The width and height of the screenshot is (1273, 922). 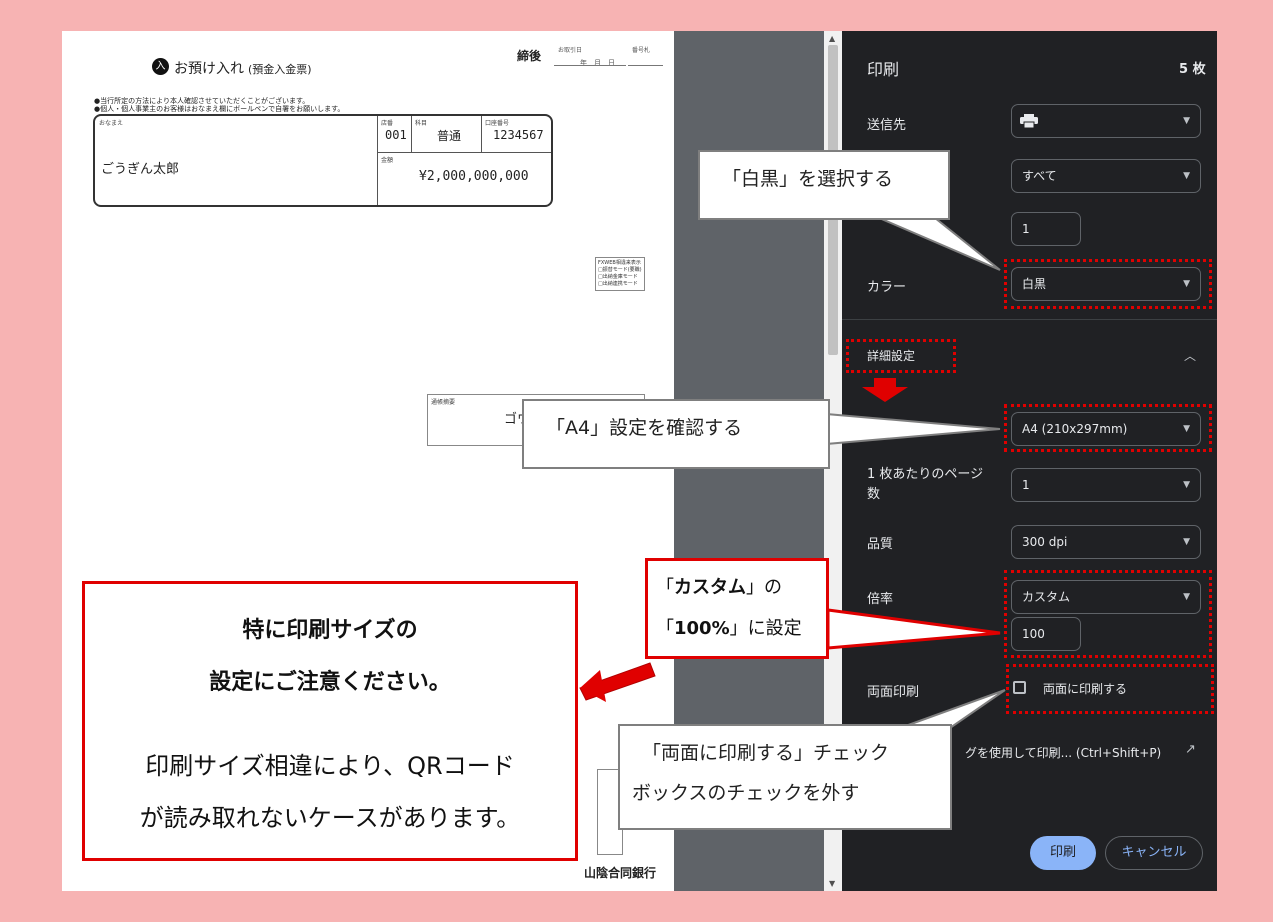 What do you see at coordinates (449, 136) in the screenshot?
I see `type-value: 普通` at bounding box center [449, 136].